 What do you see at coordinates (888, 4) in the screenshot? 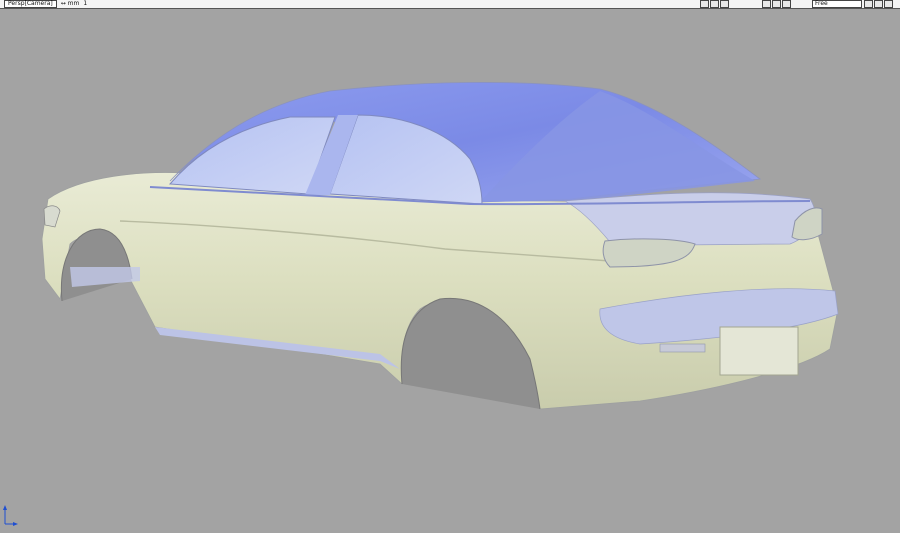
I see `close-icon` at bounding box center [888, 4].